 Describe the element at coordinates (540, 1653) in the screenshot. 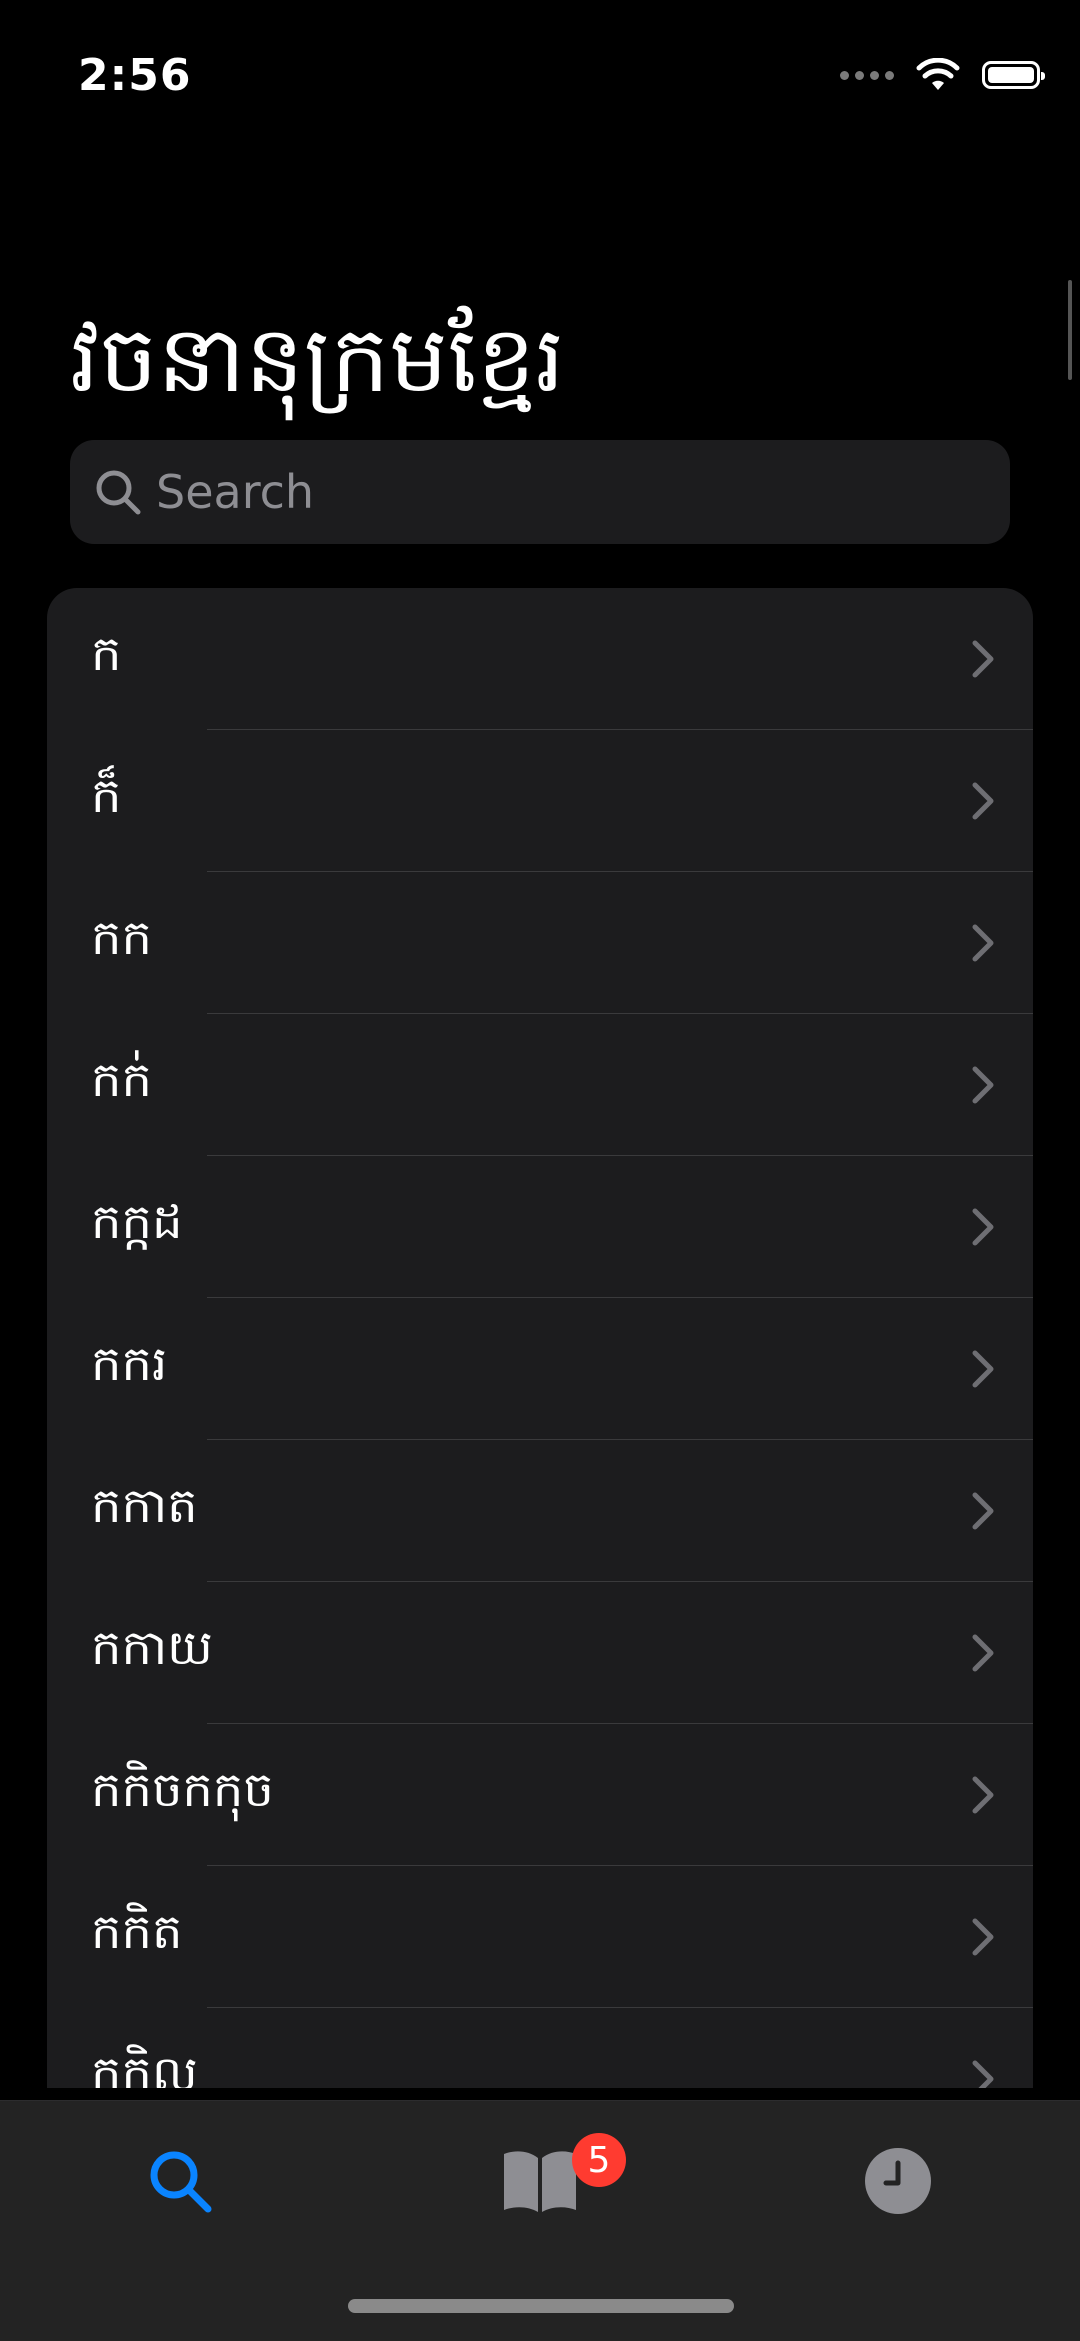

I see `list-item: កកាយ` at that location.